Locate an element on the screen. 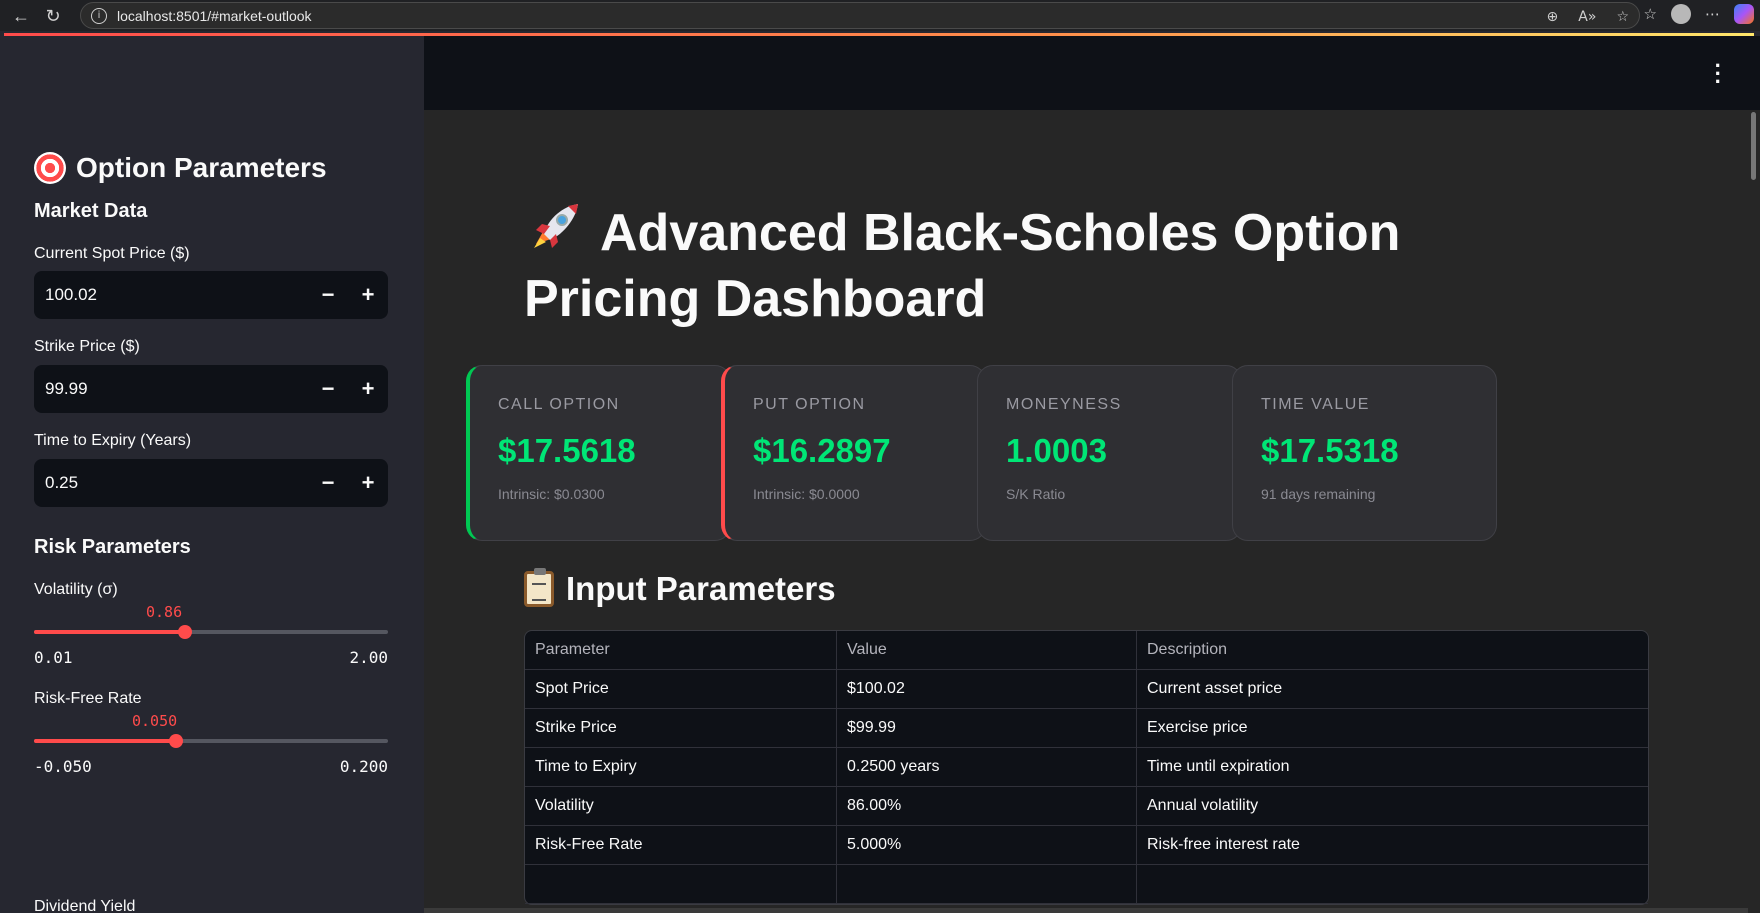 This screenshot has width=1760, height=913. table-cell: 0.2500 years is located at coordinates (987, 767).